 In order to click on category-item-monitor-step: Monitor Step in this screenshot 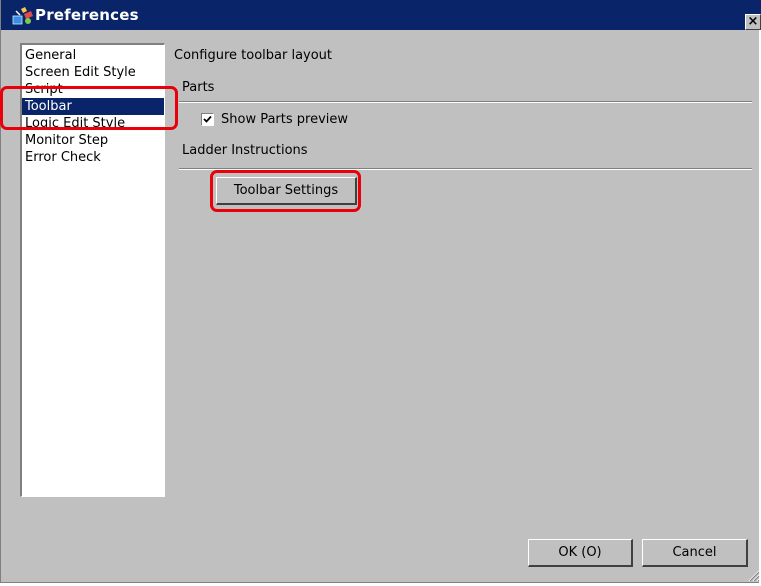, I will do `click(93, 140)`.